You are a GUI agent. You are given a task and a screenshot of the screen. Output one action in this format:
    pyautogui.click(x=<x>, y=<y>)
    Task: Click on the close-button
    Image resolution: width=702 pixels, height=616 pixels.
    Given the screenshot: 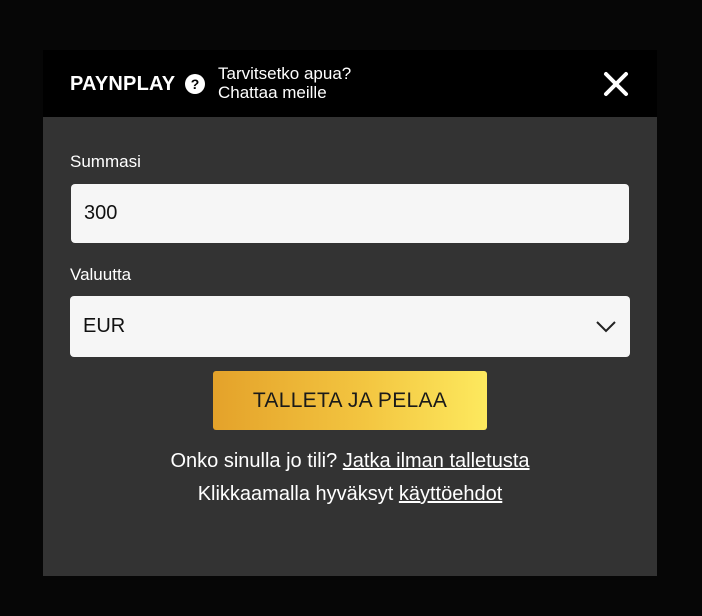 What is the action you would take?
    pyautogui.click(x=616, y=84)
    